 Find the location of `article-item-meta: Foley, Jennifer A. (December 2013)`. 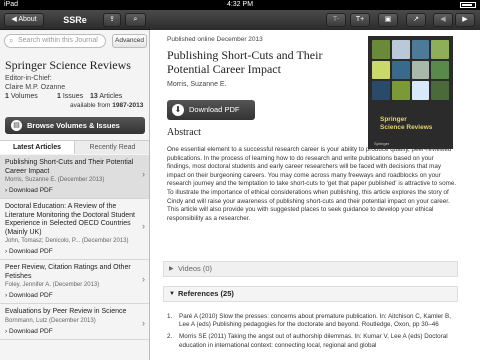

article-item-meta: Foley, Jennifer A. (December 2013) is located at coordinates (52, 285).